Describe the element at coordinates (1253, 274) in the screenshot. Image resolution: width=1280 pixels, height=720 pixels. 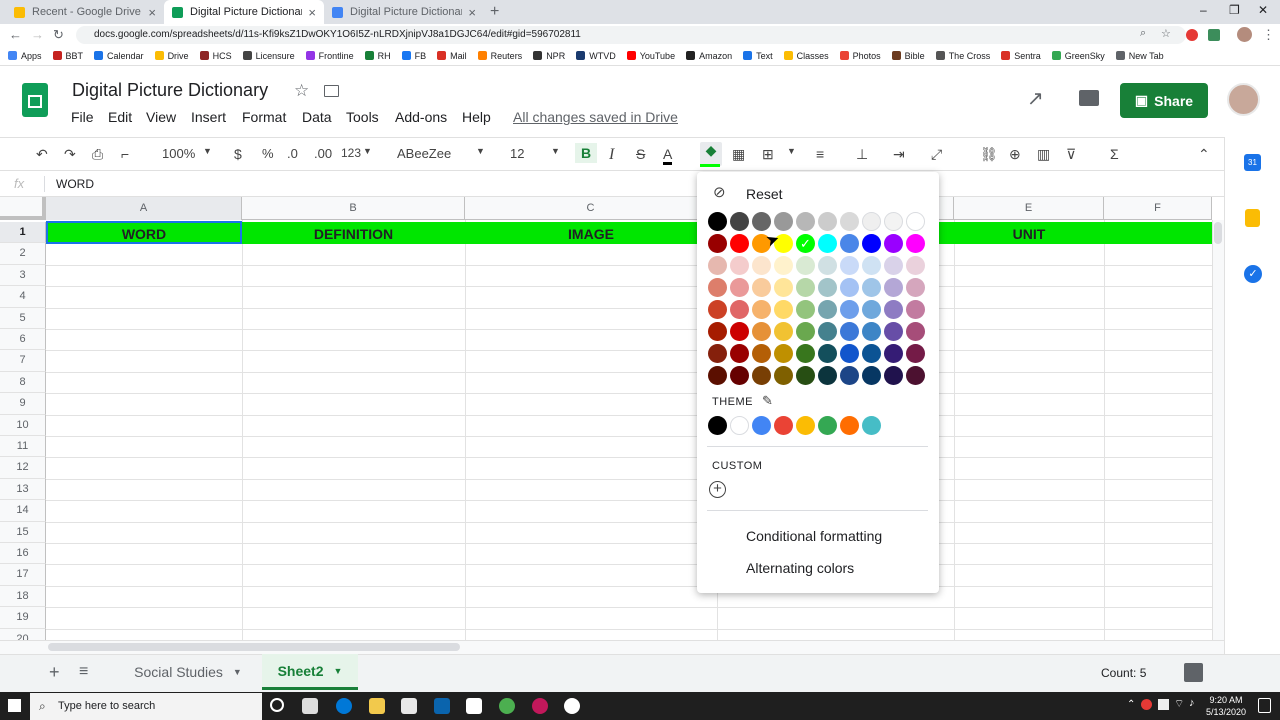
I see `tasks-icon: ✓` at that location.